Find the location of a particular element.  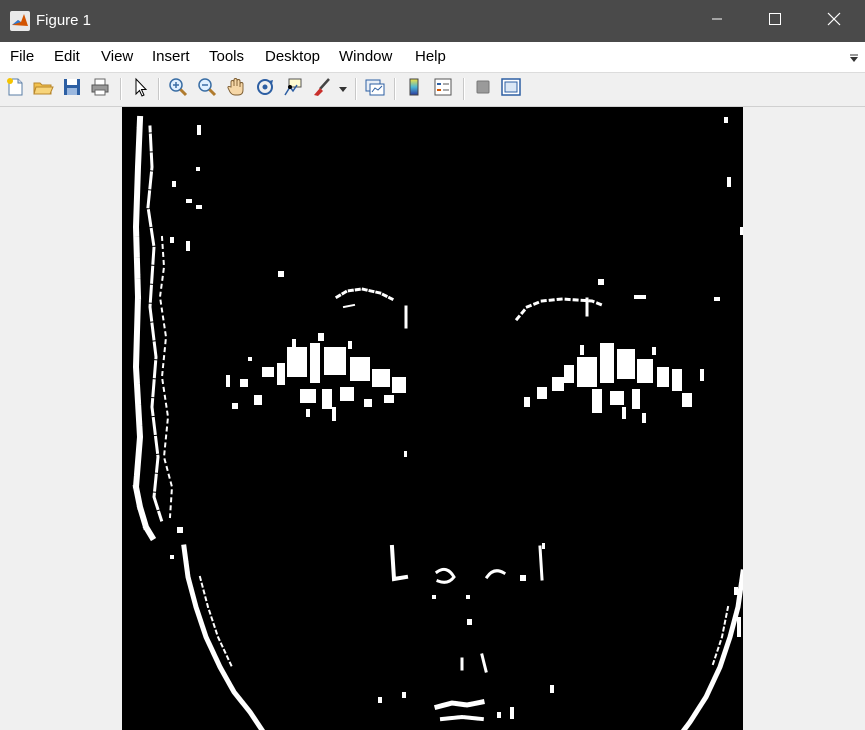

new-figure-button is located at coordinates (15, 89).